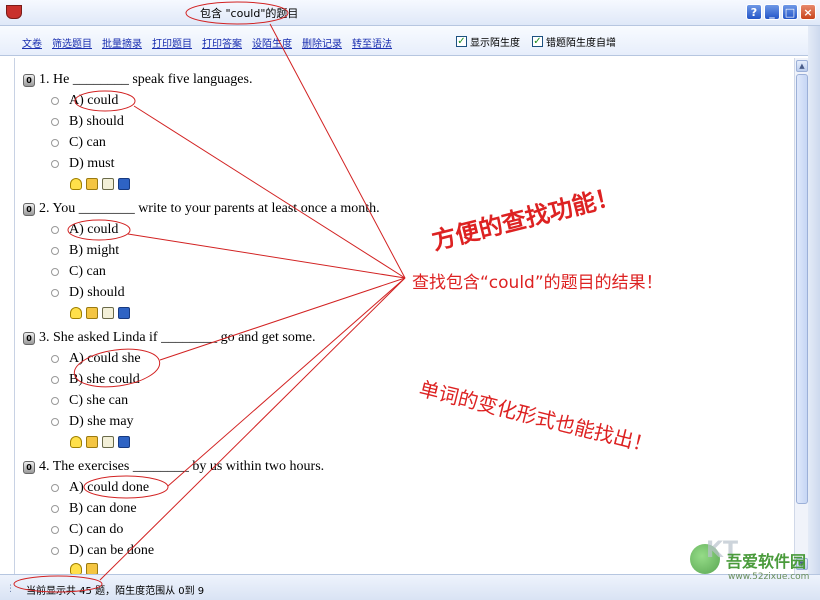  I want to click on status-text: 当前显示共 45 题，陌生度范围从 0到 9, so click(115, 591).